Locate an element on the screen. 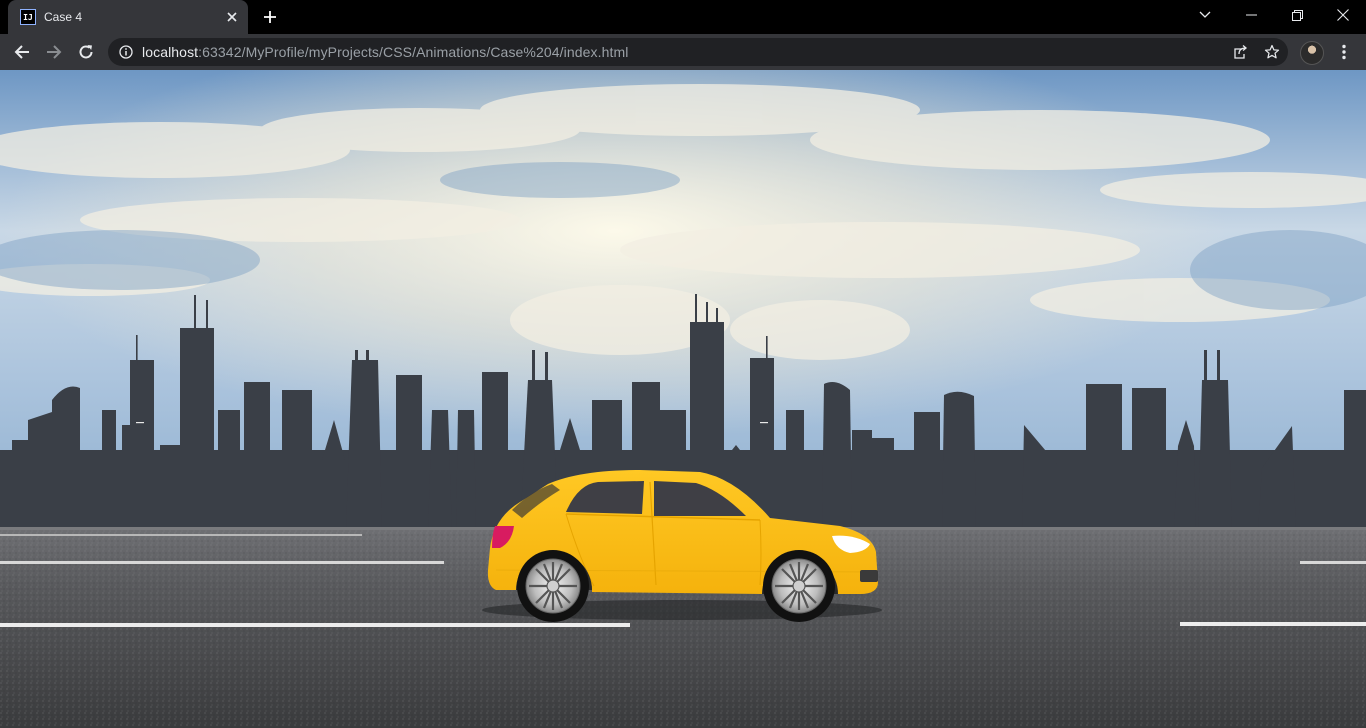 This screenshot has height=728, width=1366. share-button is located at coordinates (1240, 52).